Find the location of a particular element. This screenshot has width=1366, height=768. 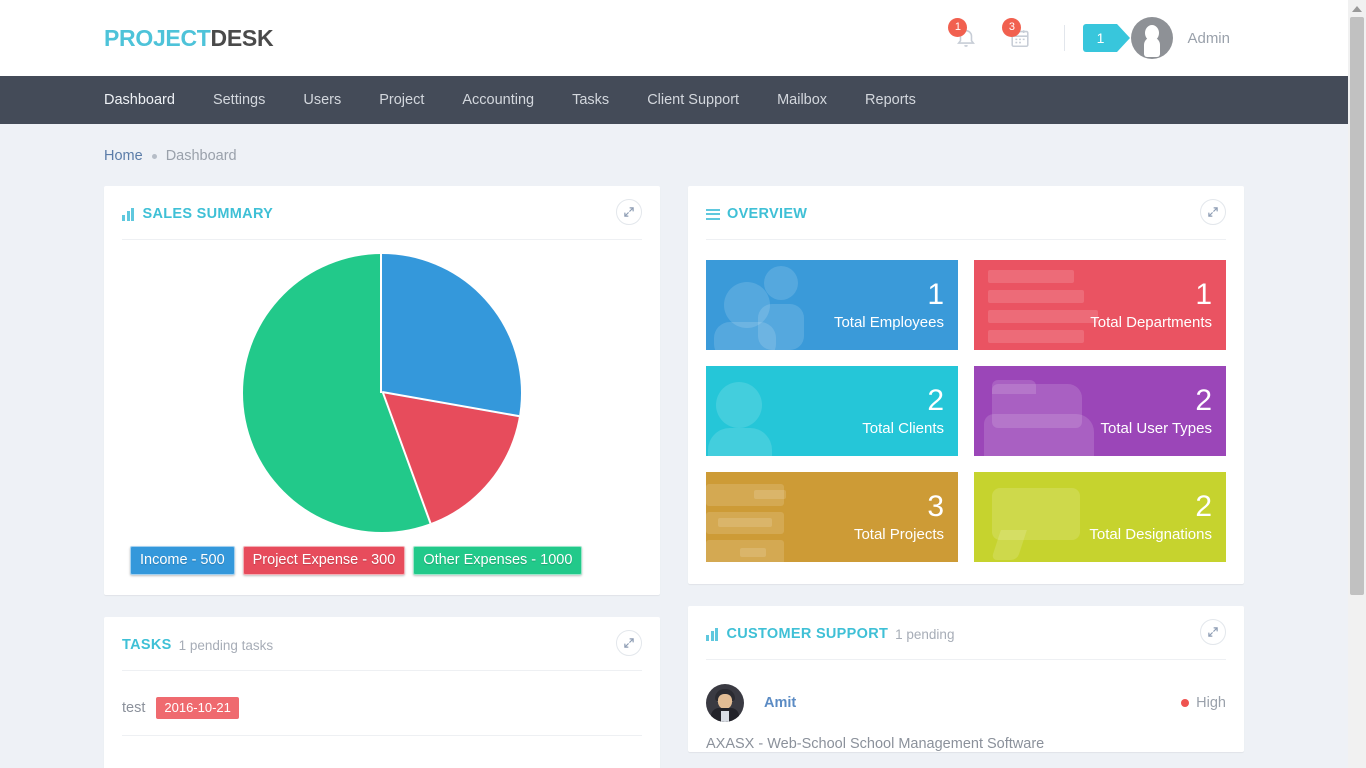

page-scrollbar is located at coordinates (1357, 384).